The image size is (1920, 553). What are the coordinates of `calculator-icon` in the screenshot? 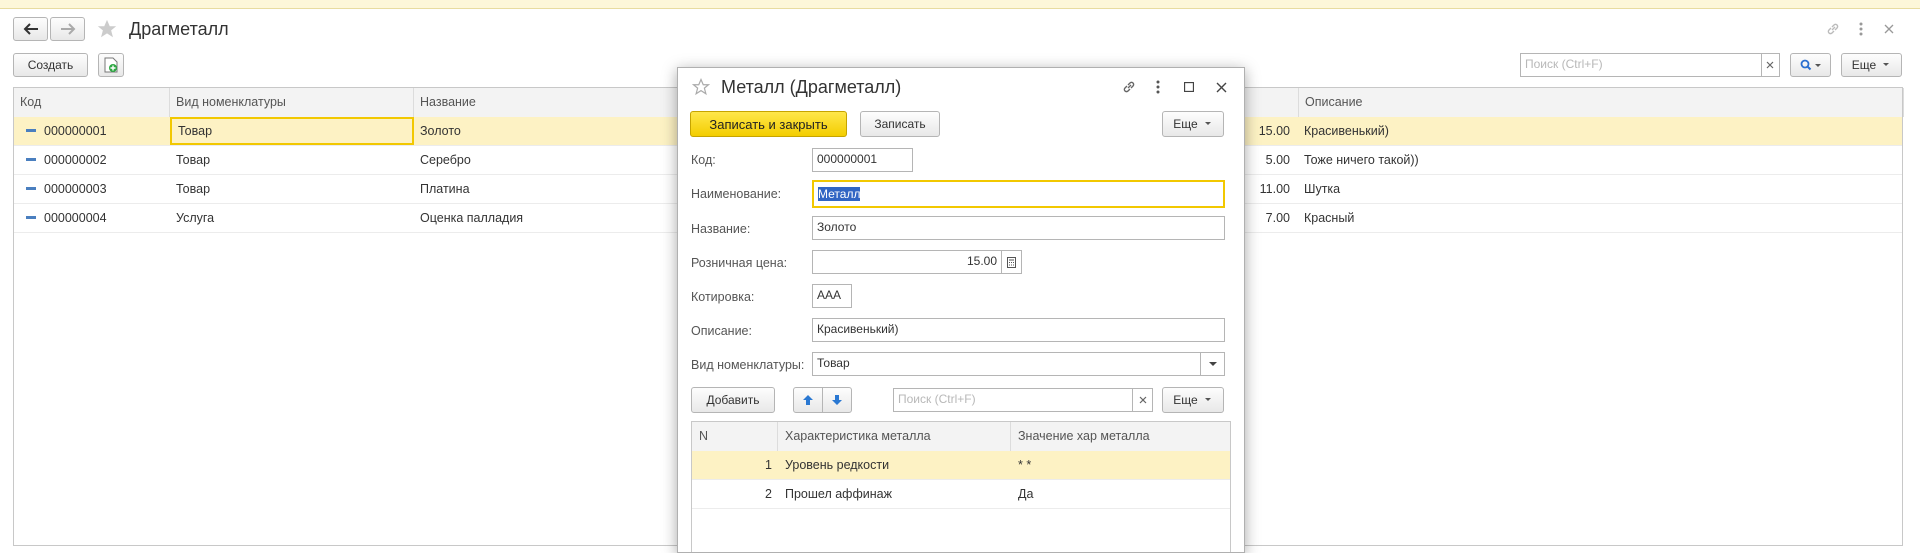 It's located at (1011, 262).